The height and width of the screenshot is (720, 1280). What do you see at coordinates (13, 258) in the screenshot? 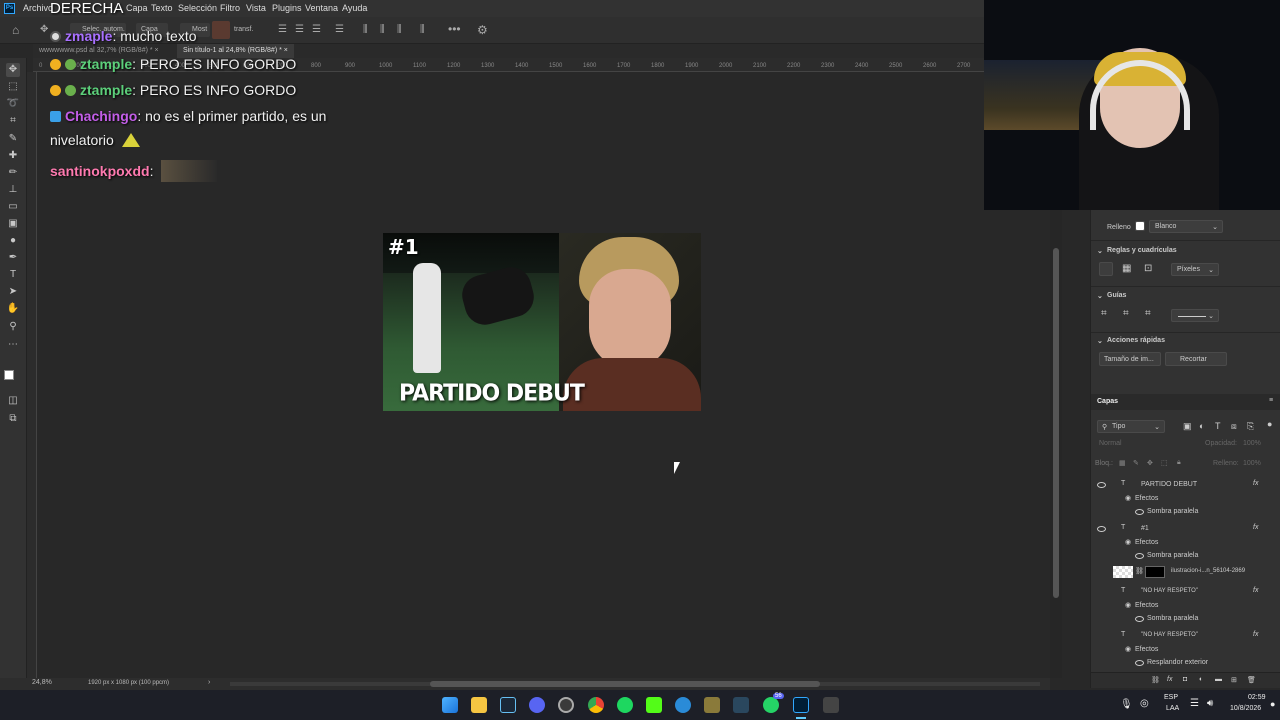
I see `pen-tool-icon: ✒` at bounding box center [13, 258].